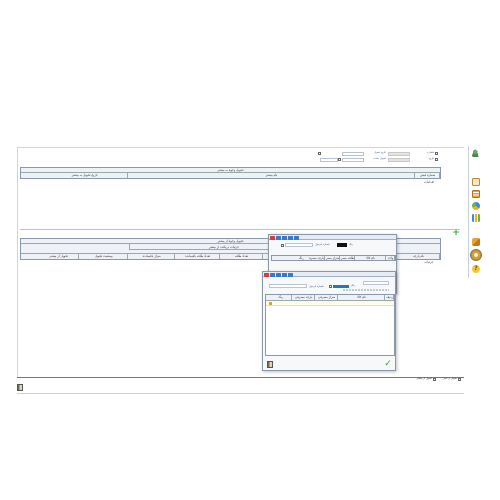  I want to click on delivery-warehouse-checkbox, so click(459, 379).